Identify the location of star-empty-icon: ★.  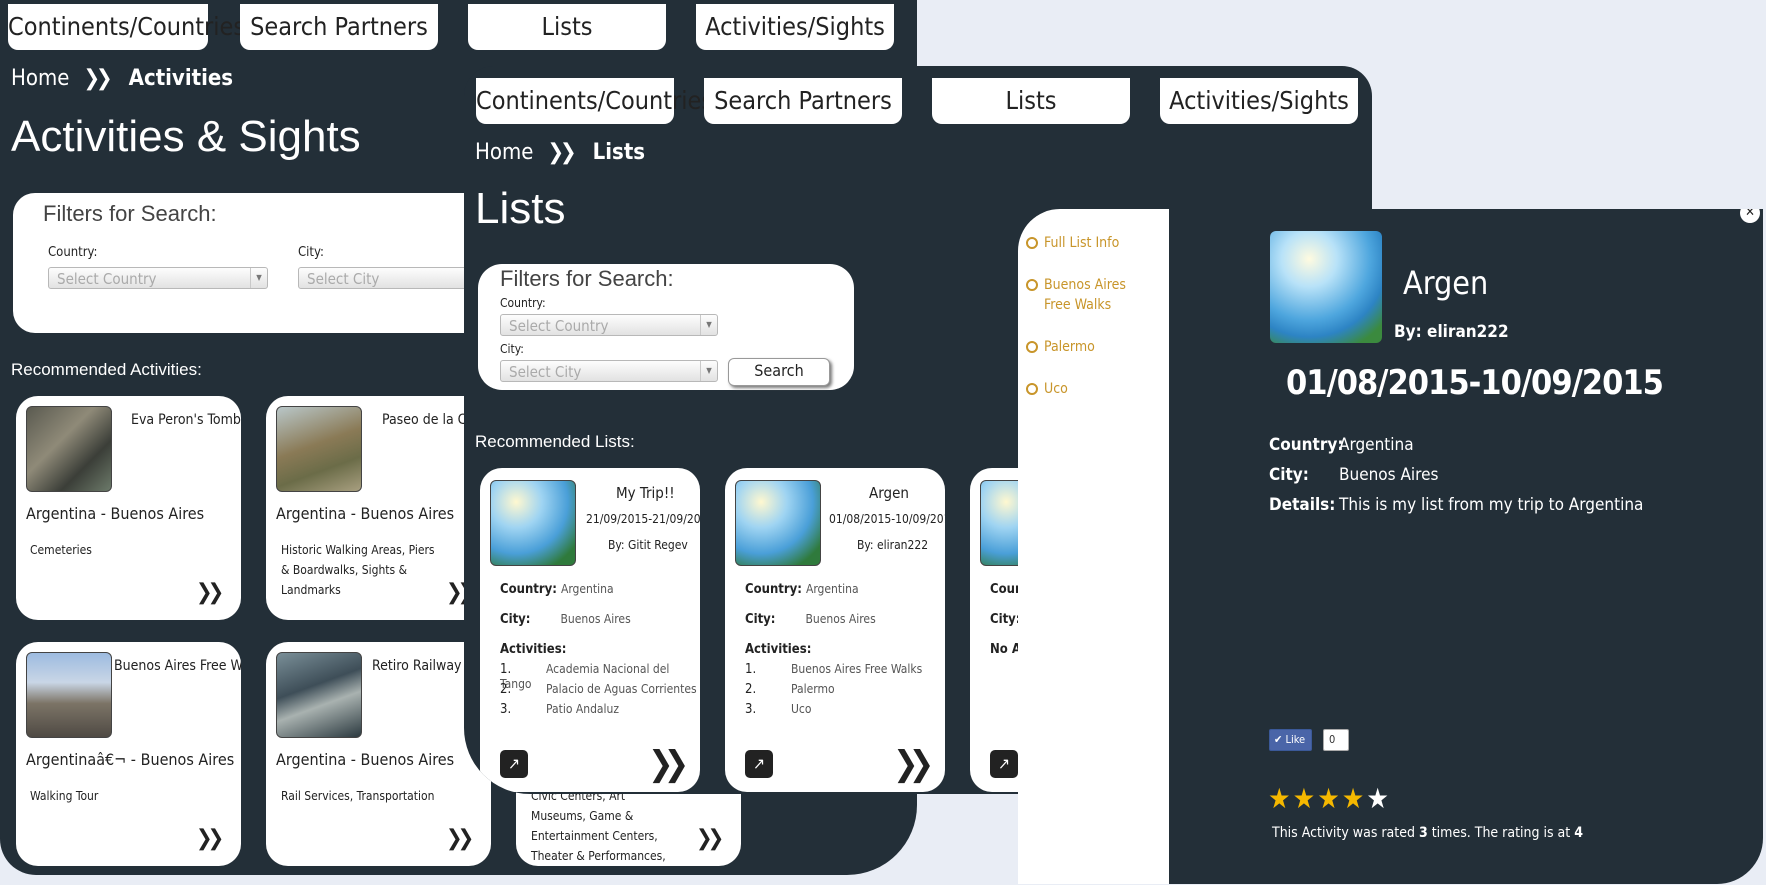
(1378, 798).